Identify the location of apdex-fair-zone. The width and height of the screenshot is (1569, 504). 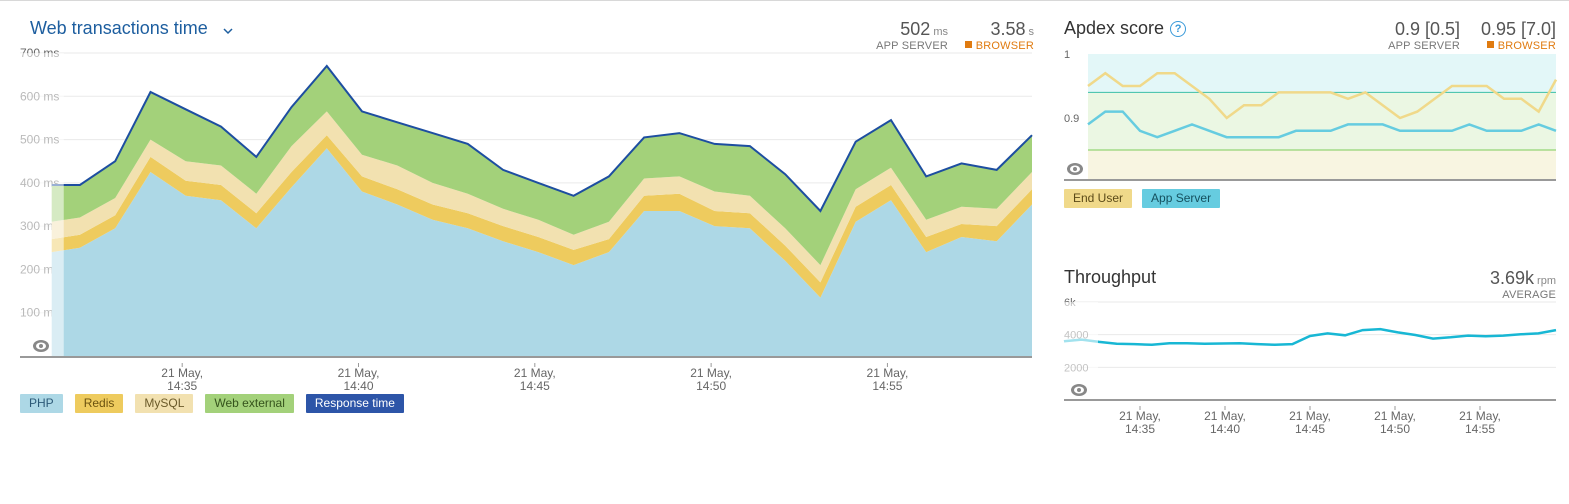
(1322, 165).